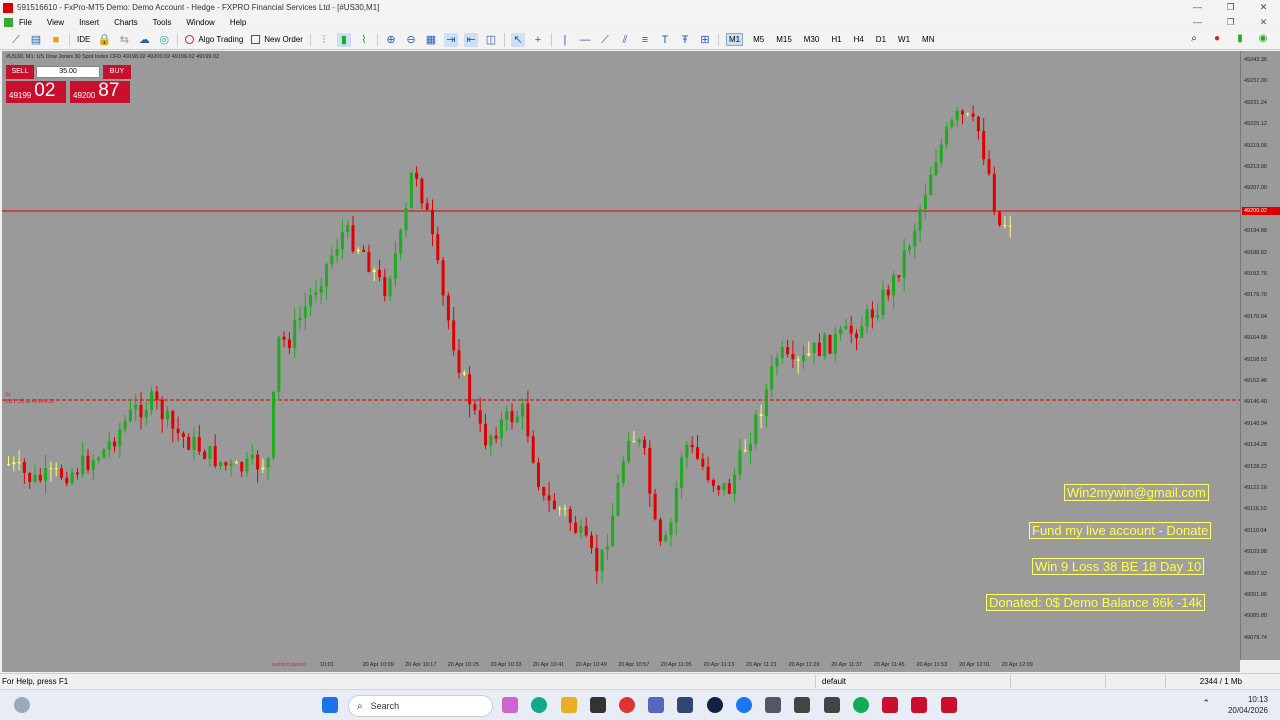  Describe the element at coordinates (144, 40) in the screenshot. I see `cloud-icon: ☁` at that location.